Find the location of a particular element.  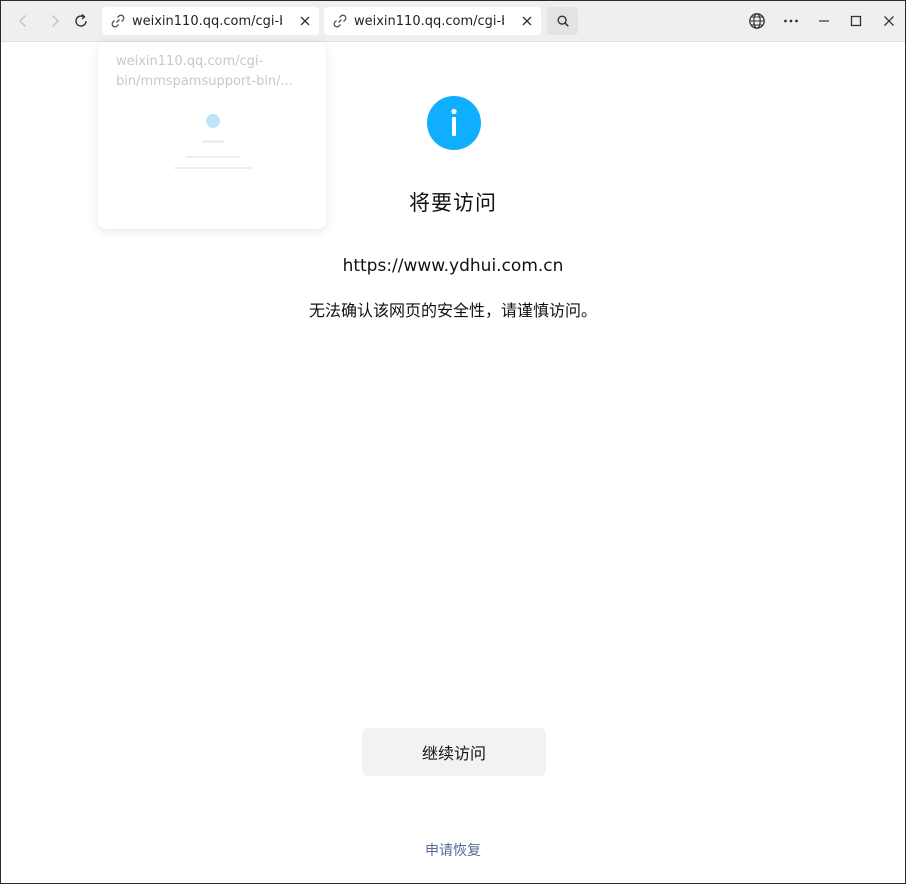

reload-icon is located at coordinates (81, 20).